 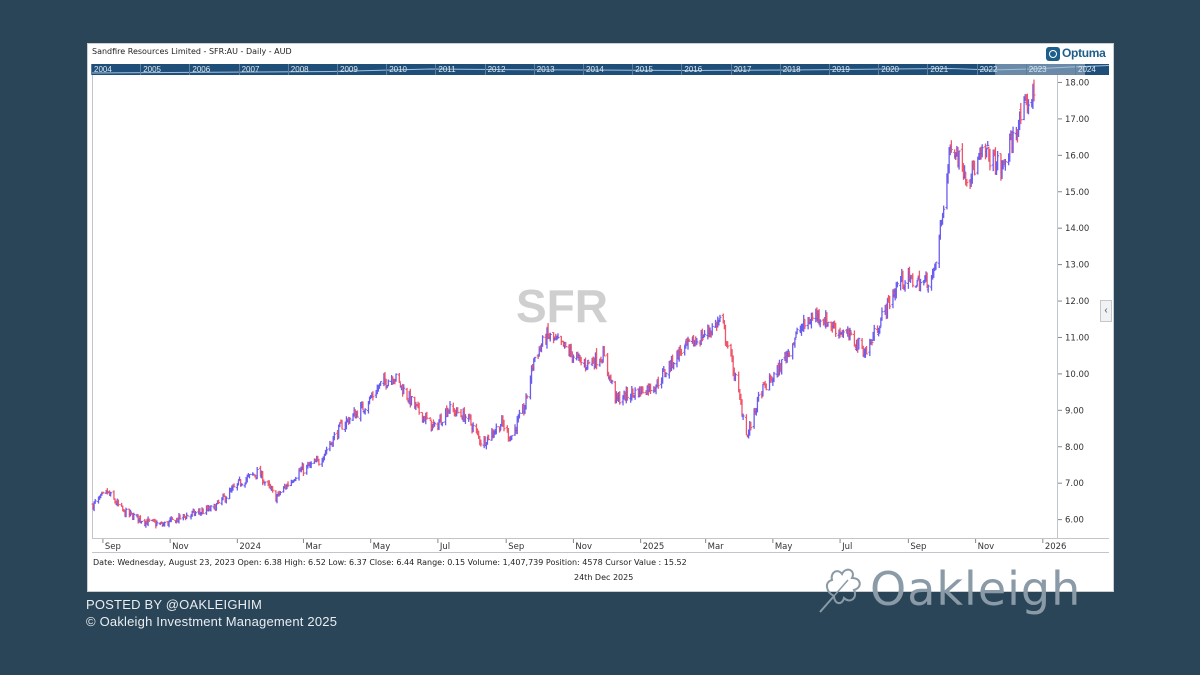 I want to click on y-tick-label: 8.00, so click(x=1074, y=448).